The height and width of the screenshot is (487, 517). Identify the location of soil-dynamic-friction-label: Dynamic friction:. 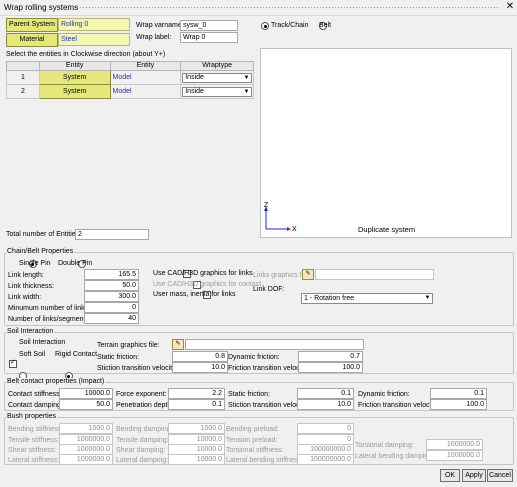
(254, 357).